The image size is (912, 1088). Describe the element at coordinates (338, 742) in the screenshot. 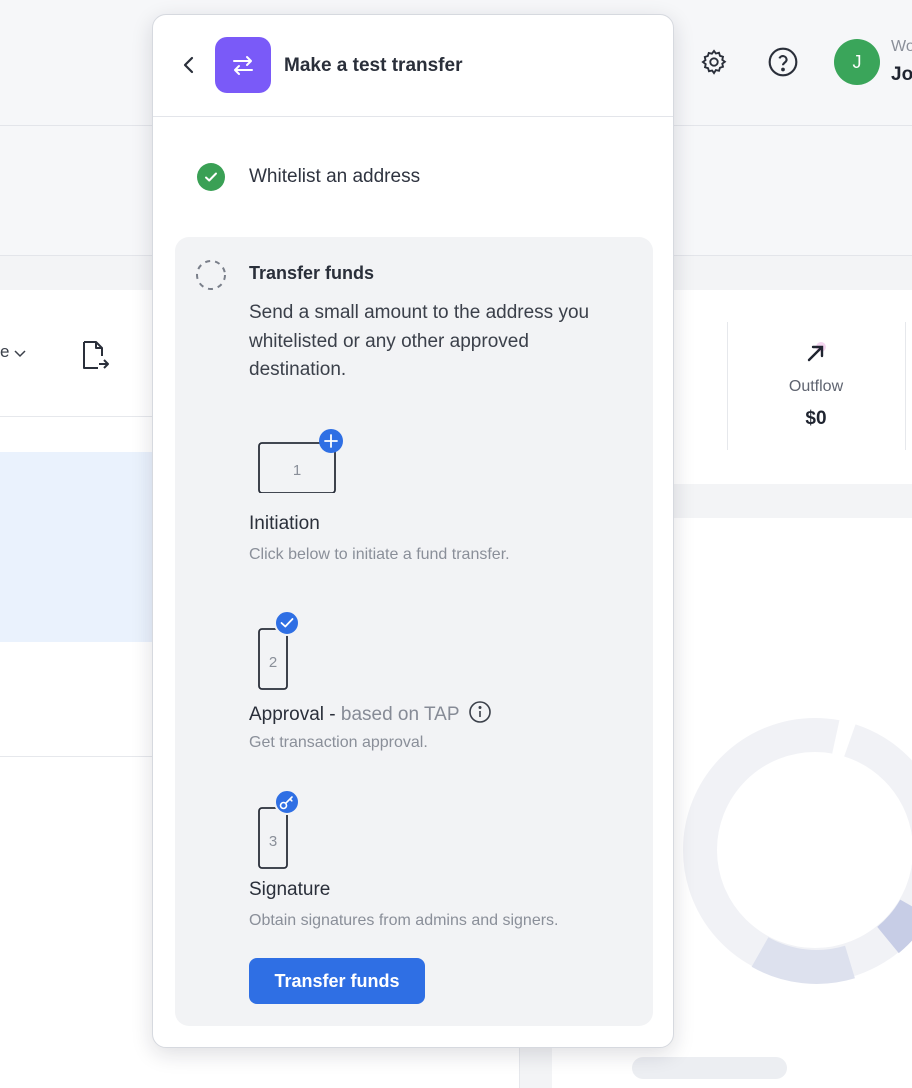

I see `substep-description: Get transaction approval.` at that location.